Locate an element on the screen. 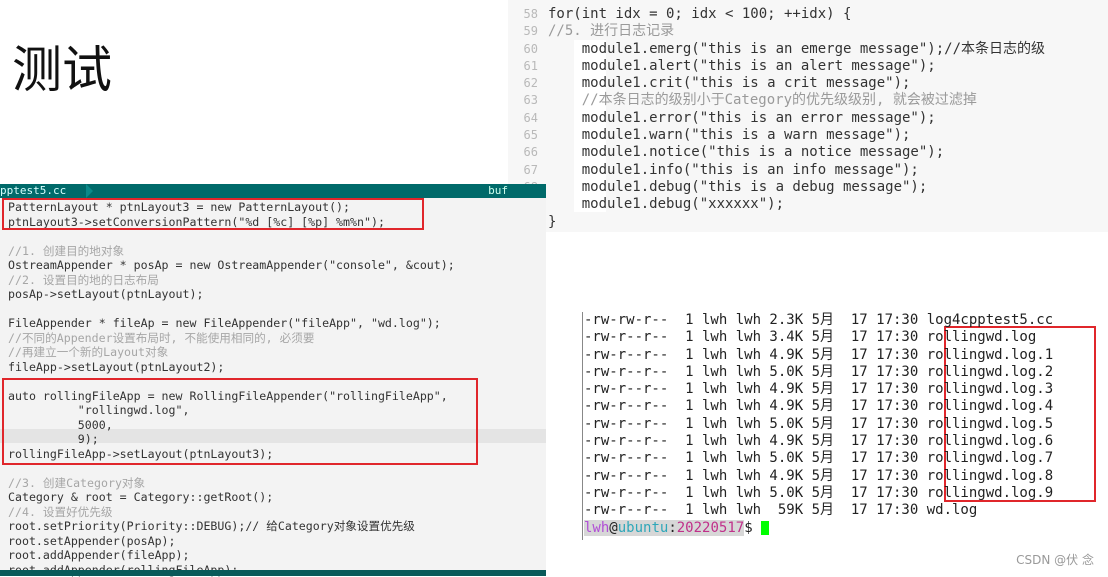  prompt-at: @ is located at coordinates (613, 528).